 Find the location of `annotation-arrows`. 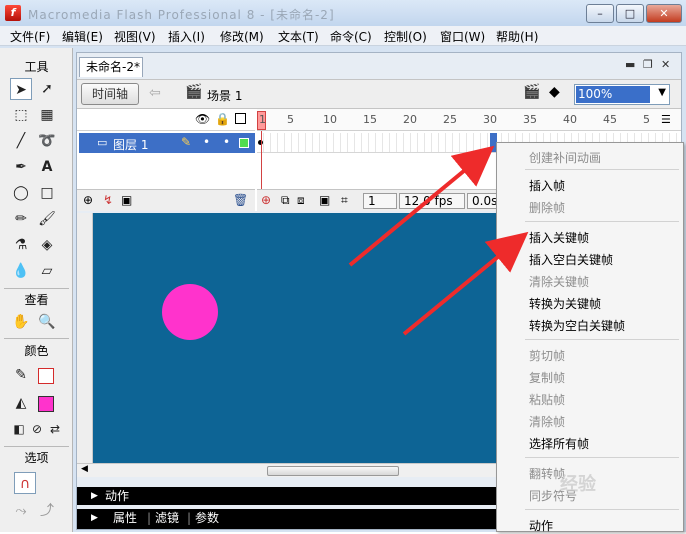

annotation-arrows is located at coordinates (438, 240).